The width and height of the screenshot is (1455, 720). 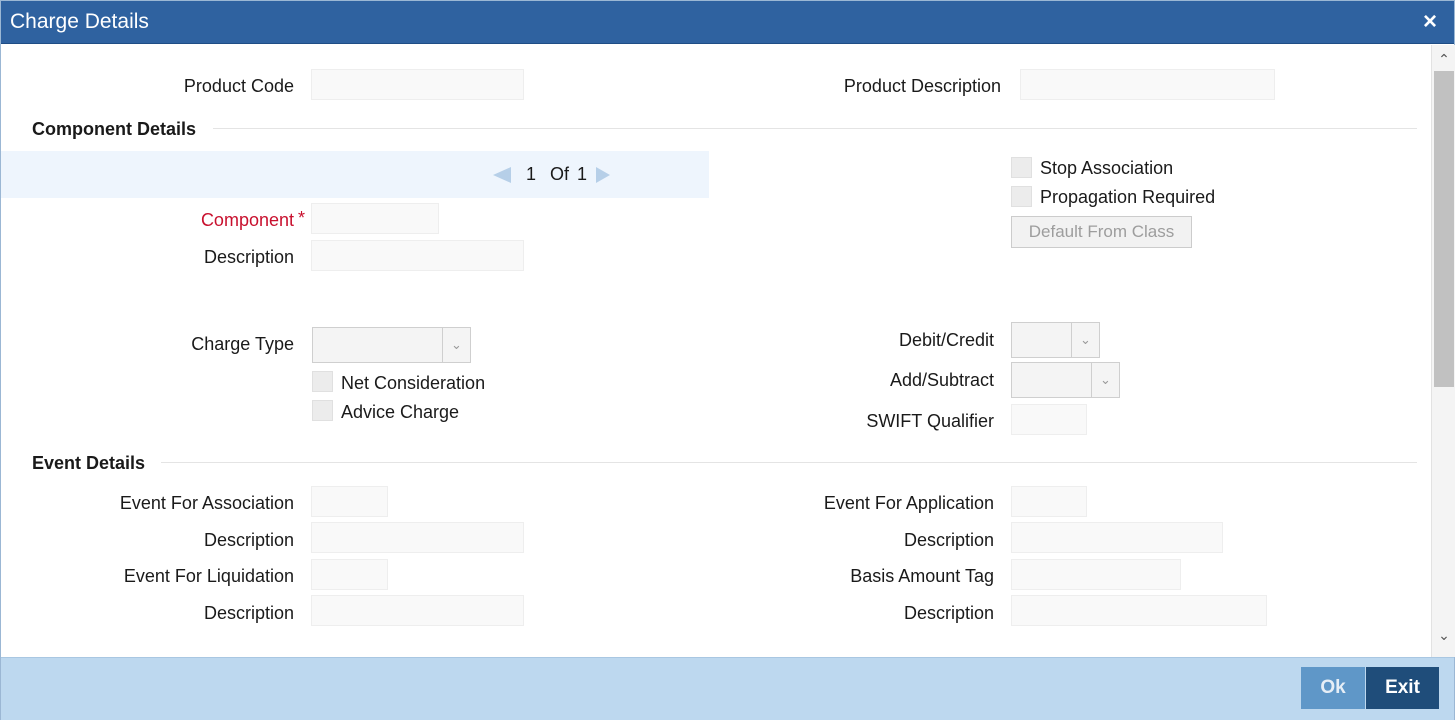 I want to click on swift-qualifier-input, so click(x=1049, y=419).